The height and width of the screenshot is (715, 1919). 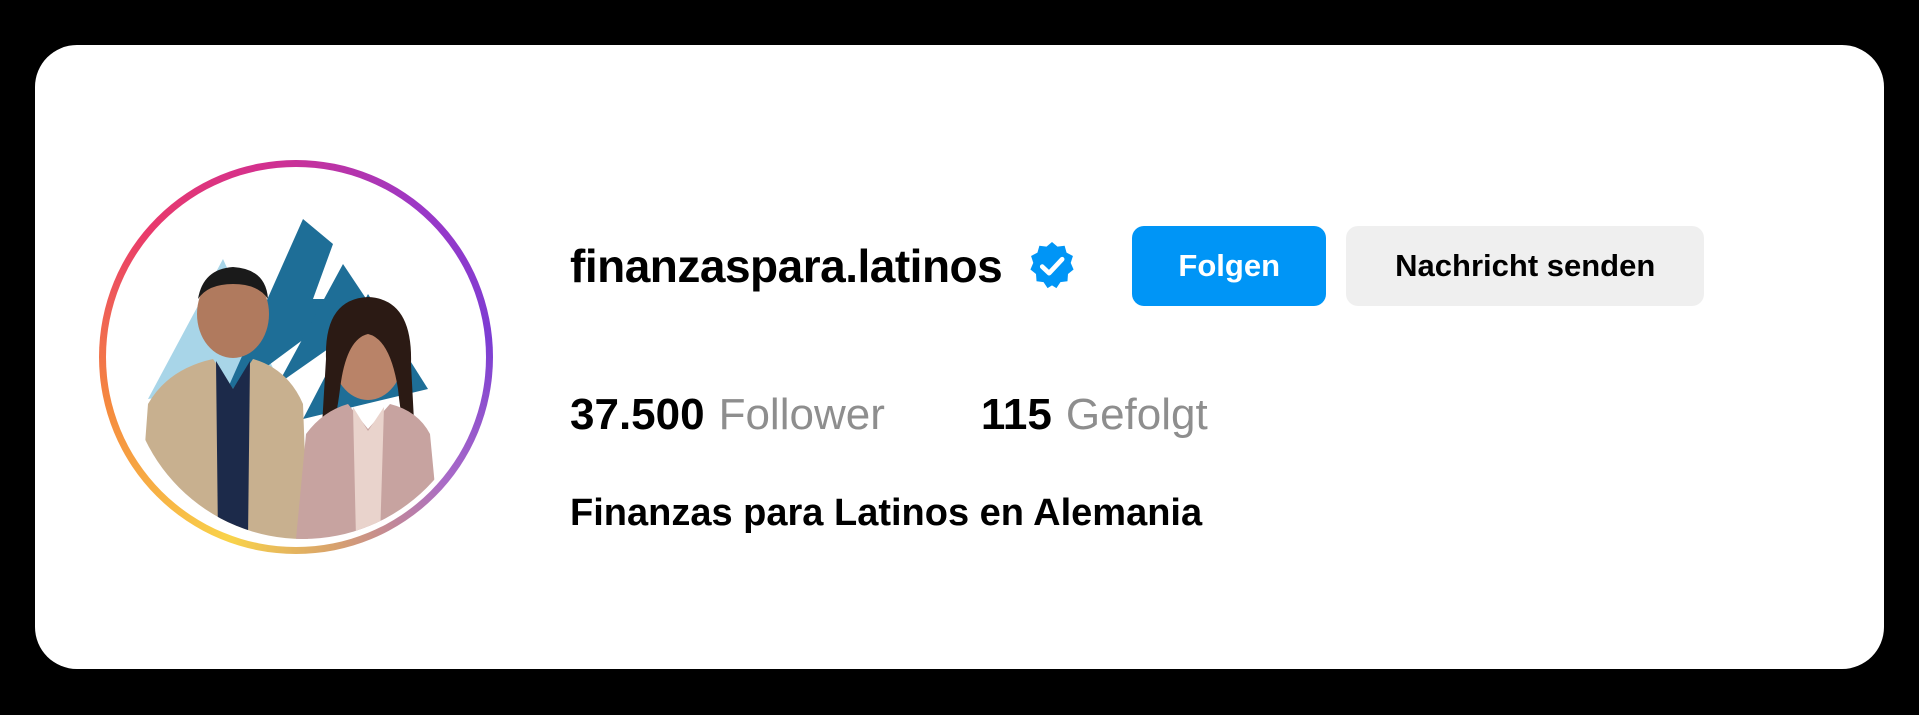 I want to click on followers-count: 37.500, so click(x=637, y=414).